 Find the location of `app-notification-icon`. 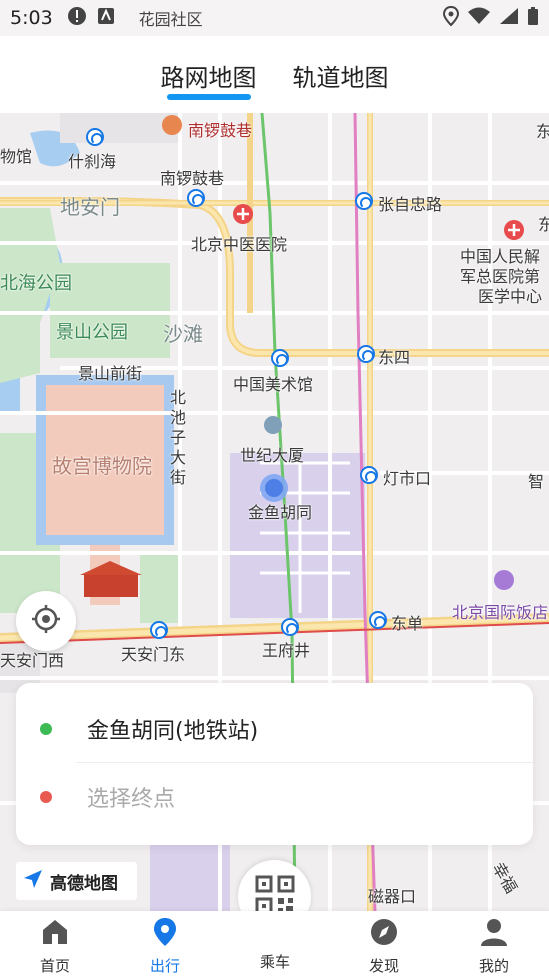

app-notification-icon is located at coordinates (106, 18).